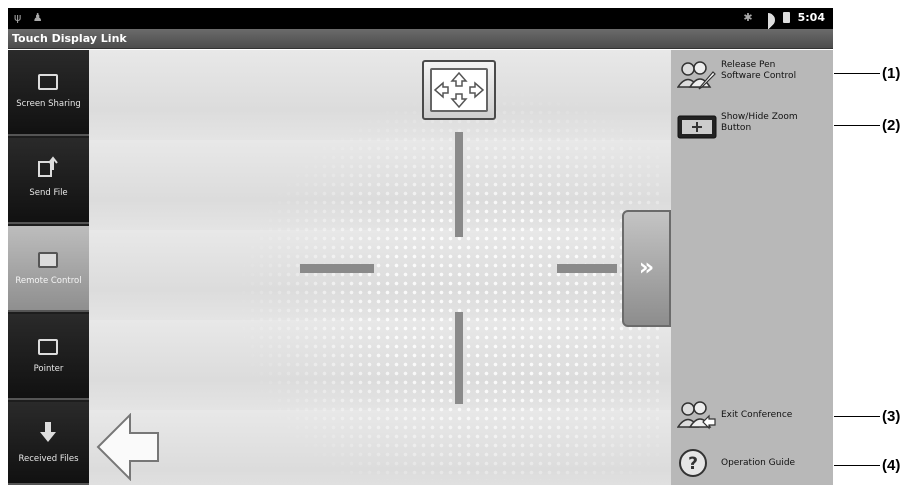  What do you see at coordinates (48, 443) in the screenshot?
I see `menu-item-received-files: Received Files` at bounding box center [48, 443].